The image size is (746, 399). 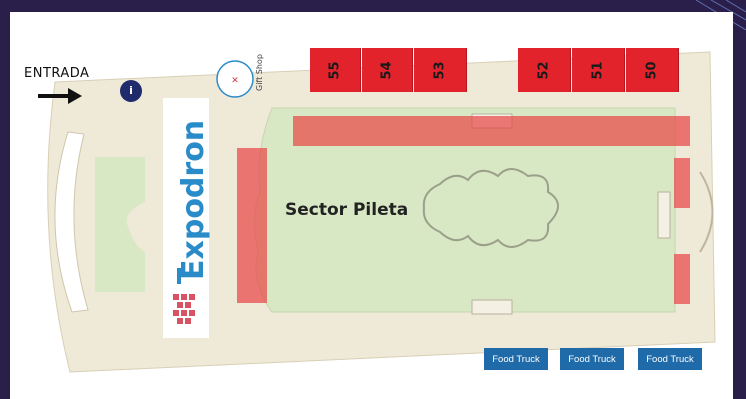 What do you see at coordinates (347, 210) in the screenshot?
I see `sector-label: Sector Pileta` at bounding box center [347, 210].